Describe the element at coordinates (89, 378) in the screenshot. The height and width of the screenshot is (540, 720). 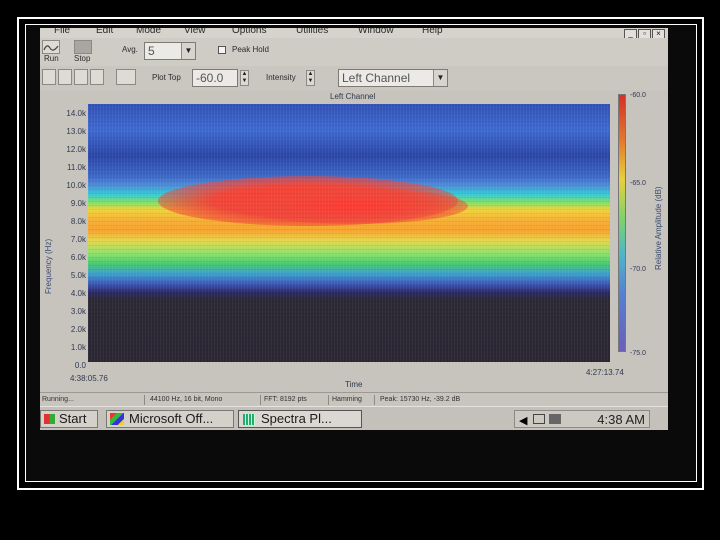
I see `x-start-label: 4:38:05.76` at that location.